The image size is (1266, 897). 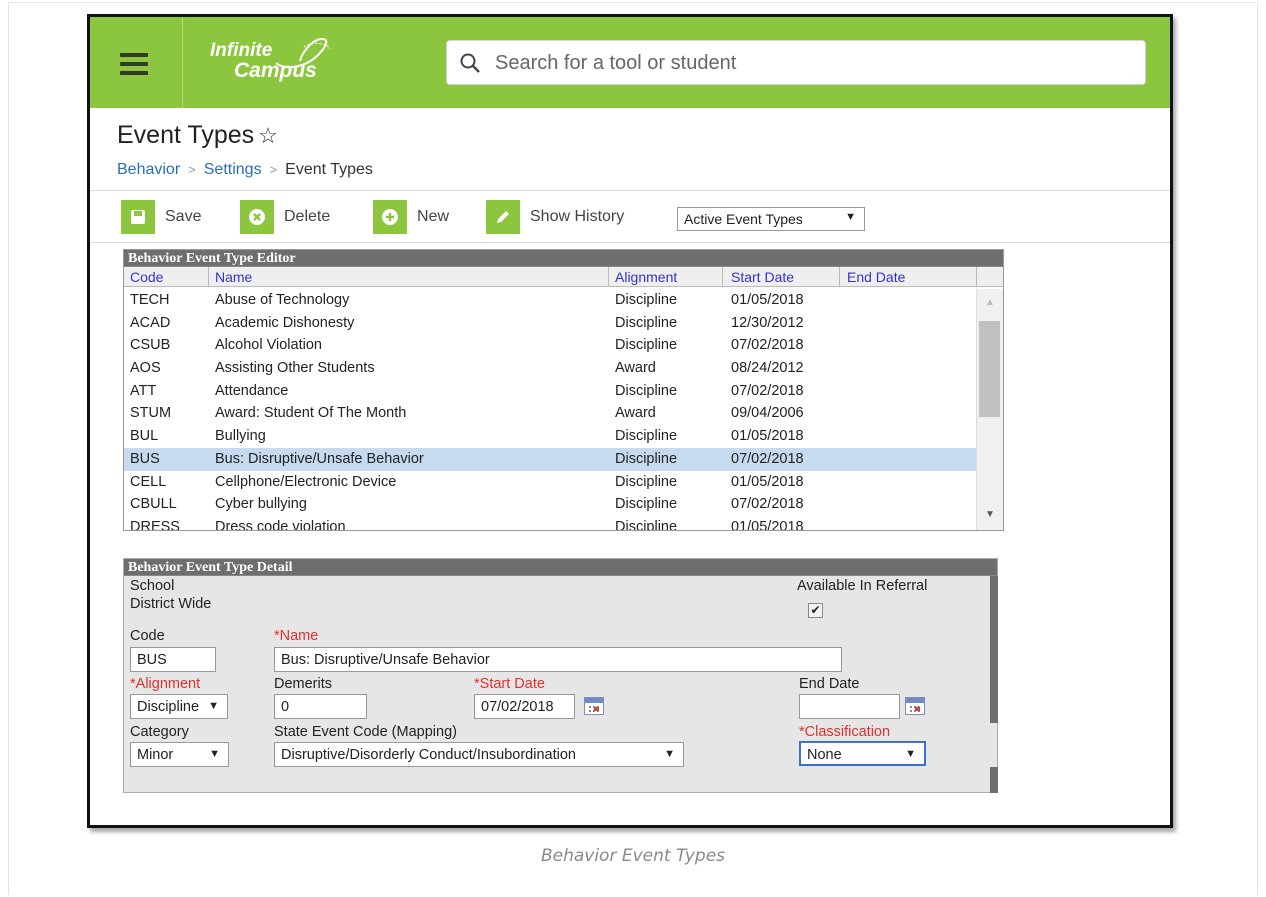 What do you see at coordinates (845, 732) in the screenshot?
I see `classification-label: *Classification` at bounding box center [845, 732].